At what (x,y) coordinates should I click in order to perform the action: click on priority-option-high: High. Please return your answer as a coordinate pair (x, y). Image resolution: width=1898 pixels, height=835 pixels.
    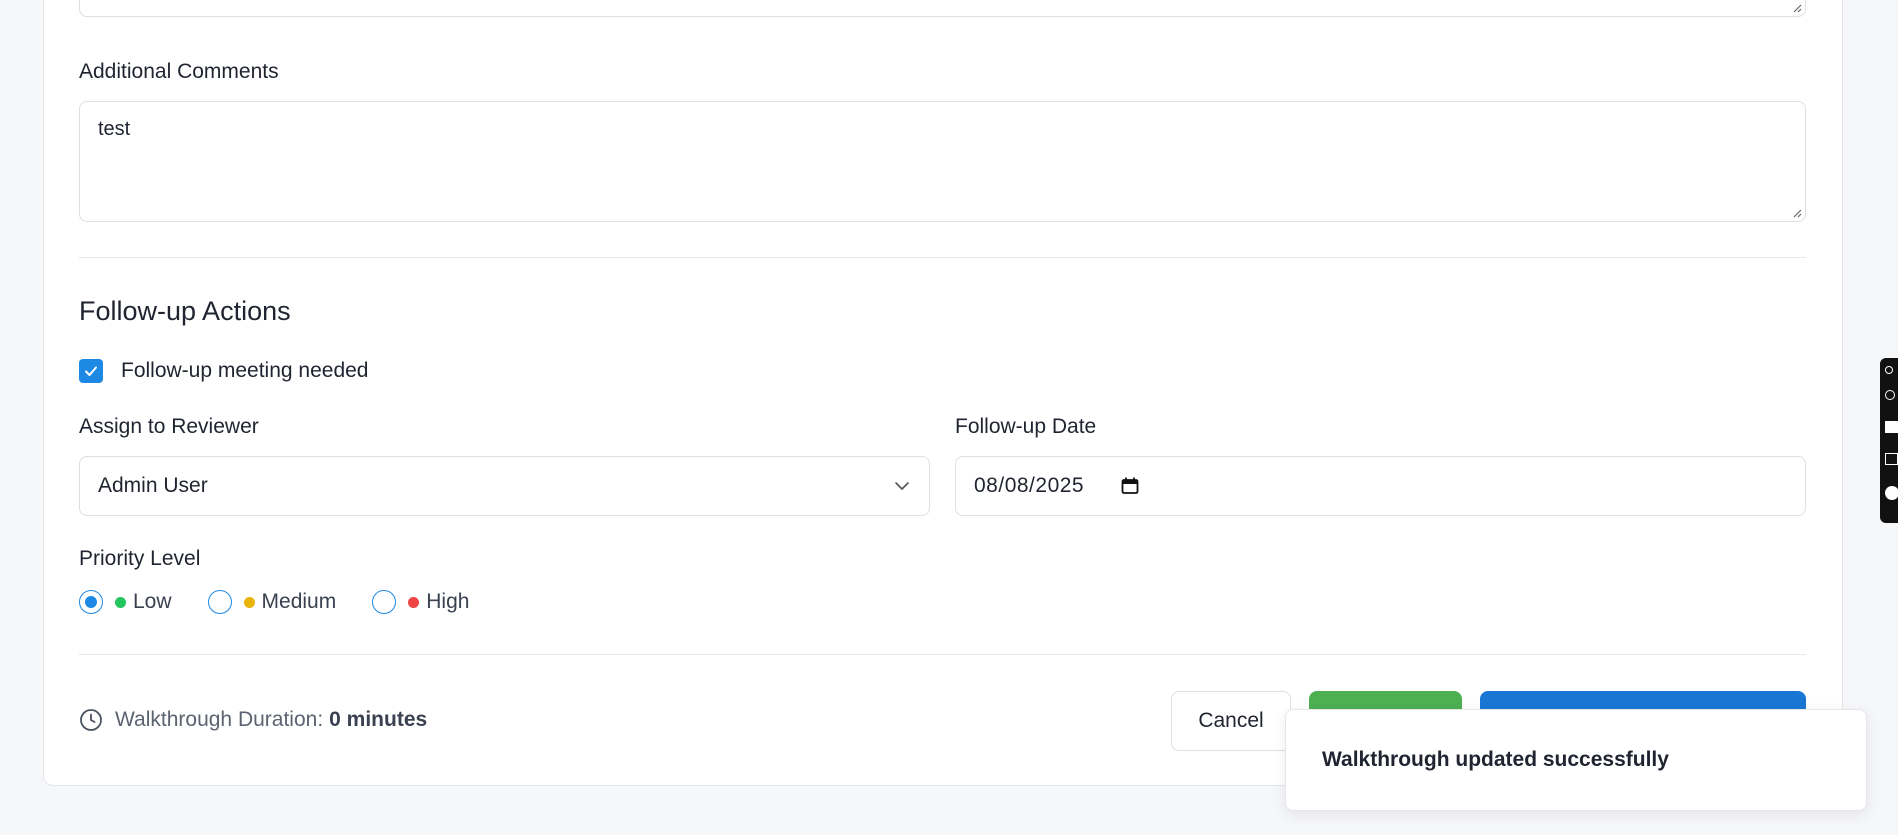
    Looking at the image, I should click on (420, 602).